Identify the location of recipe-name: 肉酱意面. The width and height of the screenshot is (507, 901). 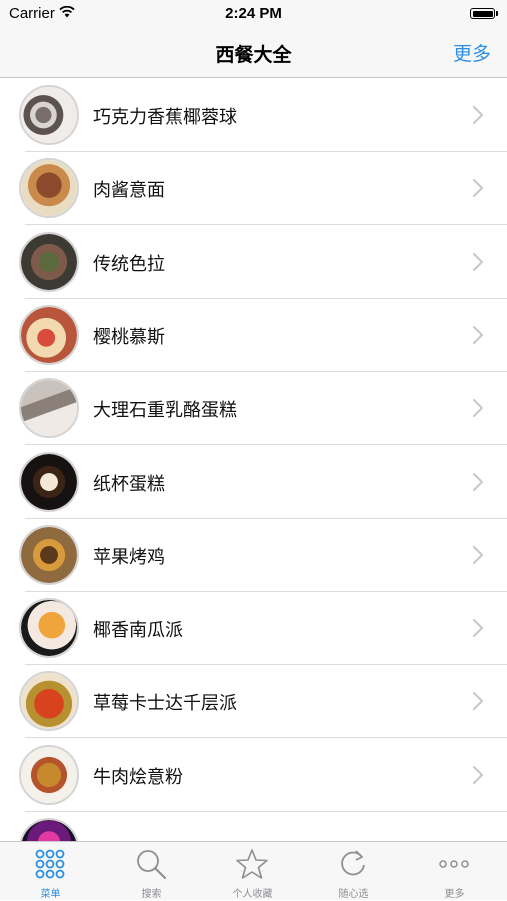
(129, 191).